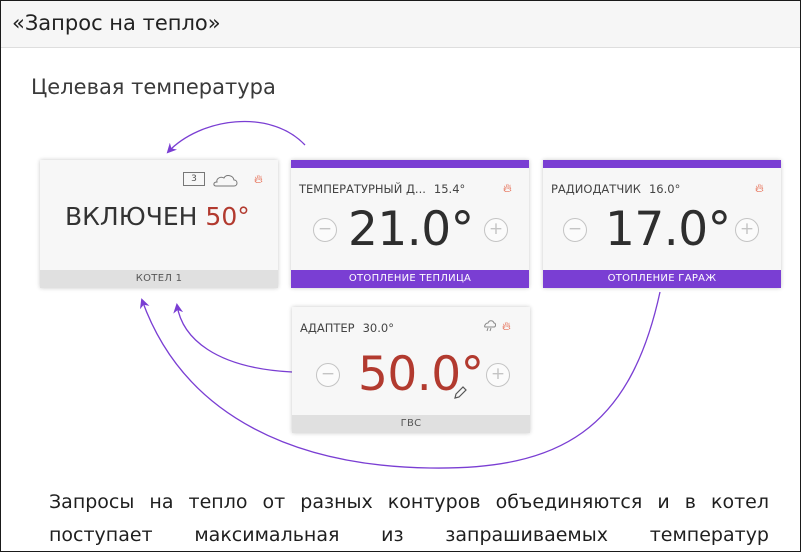  I want to click on pencil-icon, so click(460, 393).